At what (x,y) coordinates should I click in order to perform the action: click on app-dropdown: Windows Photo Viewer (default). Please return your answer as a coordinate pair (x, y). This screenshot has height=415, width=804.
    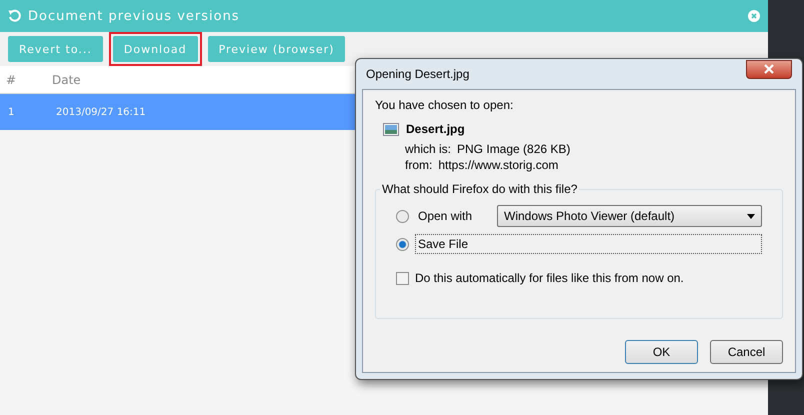
    Looking at the image, I should click on (629, 216).